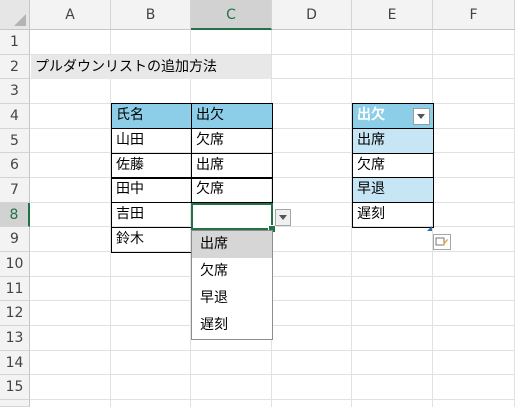  Describe the element at coordinates (15, 403) in the screenshot. I see `row-header-16-partial` at that location.